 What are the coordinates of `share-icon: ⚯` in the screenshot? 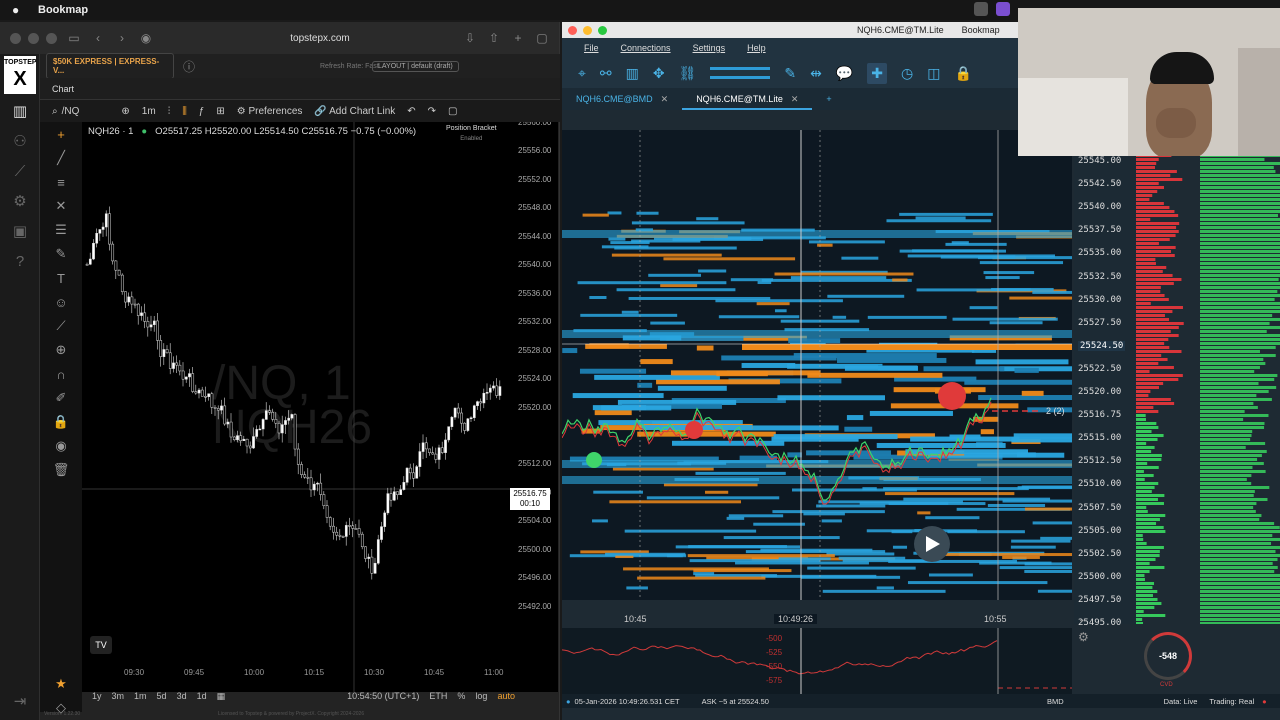 It's located at (606, 73).